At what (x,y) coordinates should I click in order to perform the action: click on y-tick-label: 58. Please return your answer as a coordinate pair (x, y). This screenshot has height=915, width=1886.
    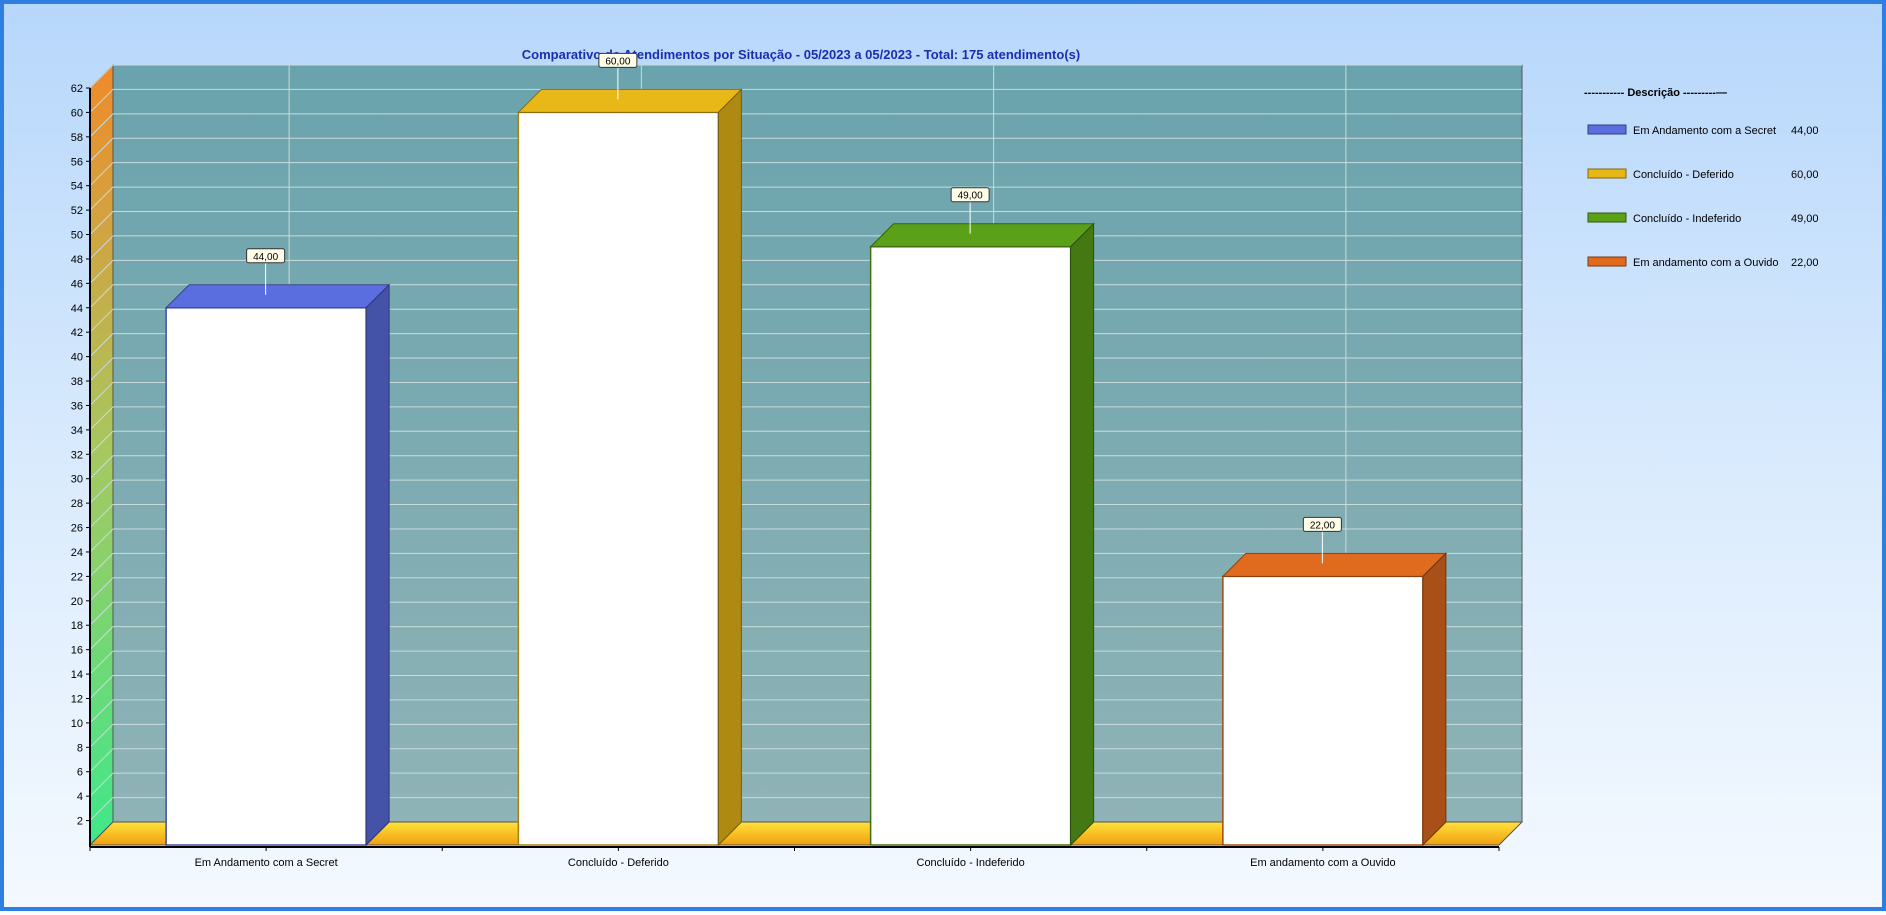
    Looking at the image, I should click on (77, 138).